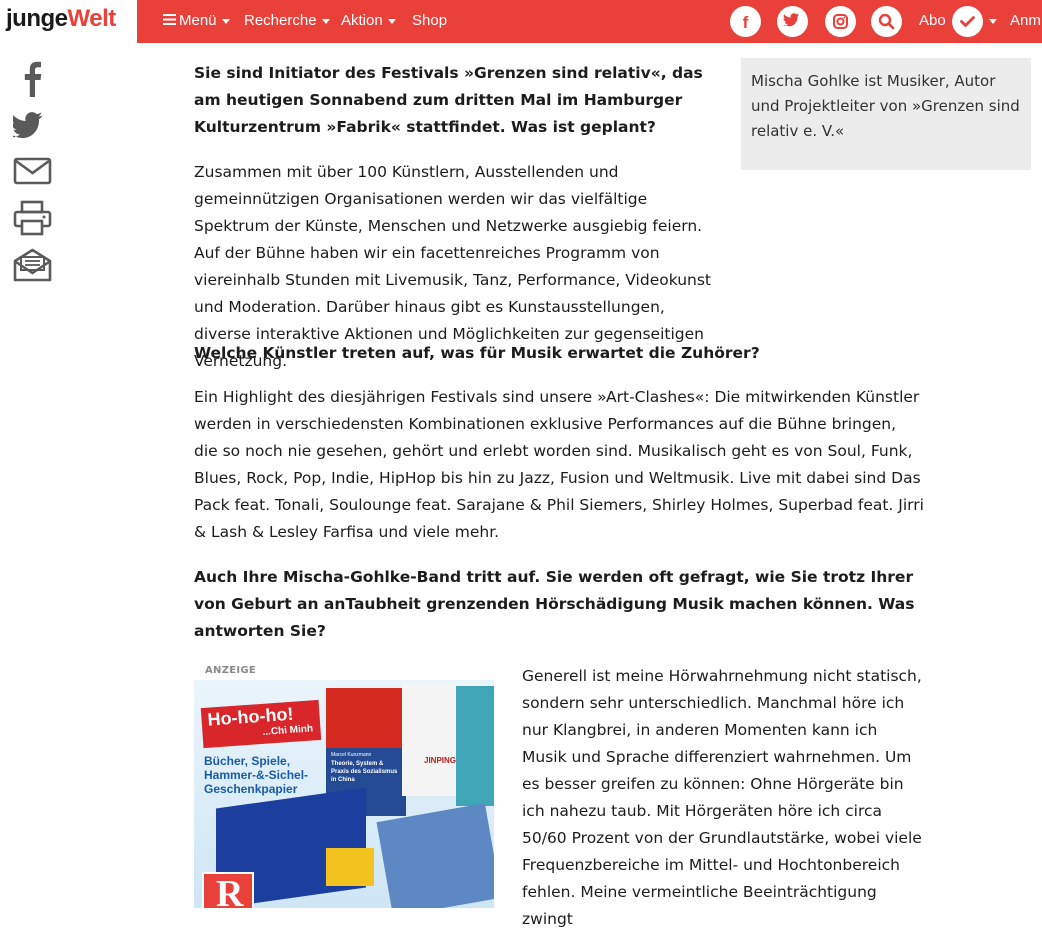 Image resolution: width=1042 pixels, height=933 pixels. I want to click on ad-headline-box: Ho-ho-ho! ...Chi Minh, so click(261, 724).